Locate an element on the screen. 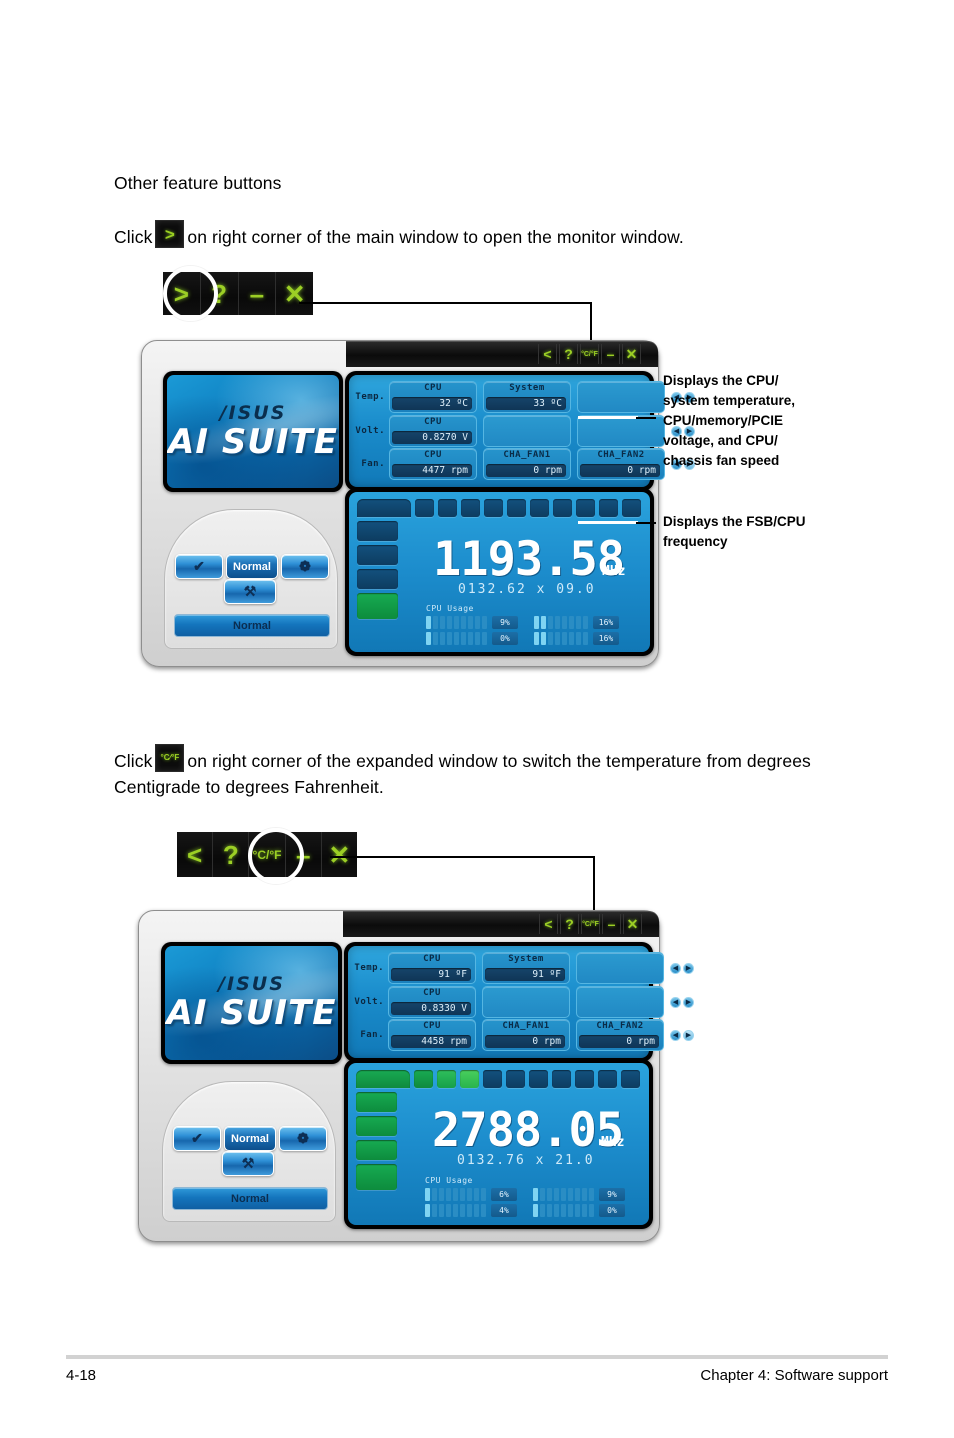 This screenshot has width=954, height=1438. temp-empty-value is located at coordinates (620, 403).